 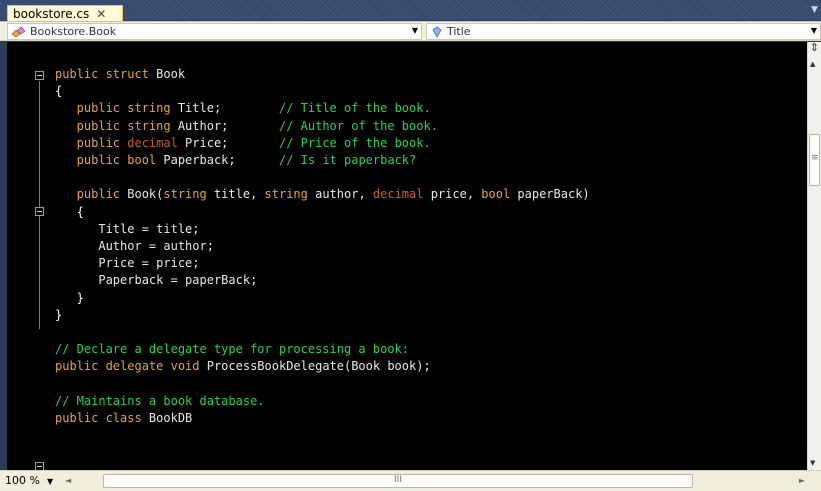 What do you see at coordinates (109, 160) in the screenshot?
I see `code-token: public bool` at bounding box center [109, 160].